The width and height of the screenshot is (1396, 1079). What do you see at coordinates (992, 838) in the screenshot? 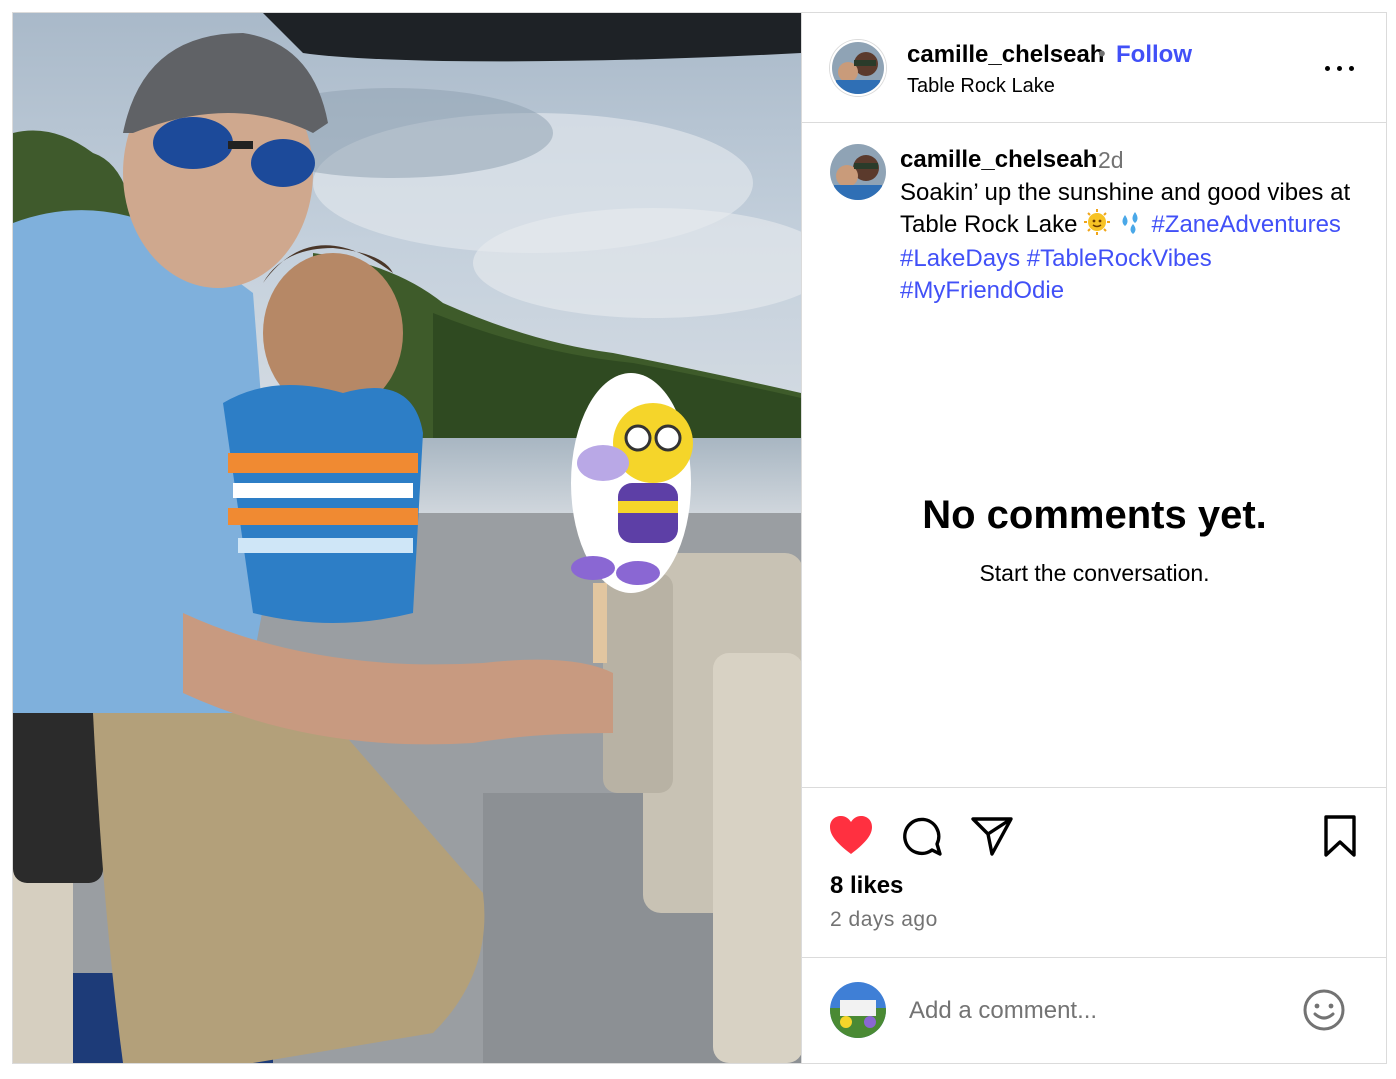
I see `paper-plane-icon` at bounding box center [992, 838].